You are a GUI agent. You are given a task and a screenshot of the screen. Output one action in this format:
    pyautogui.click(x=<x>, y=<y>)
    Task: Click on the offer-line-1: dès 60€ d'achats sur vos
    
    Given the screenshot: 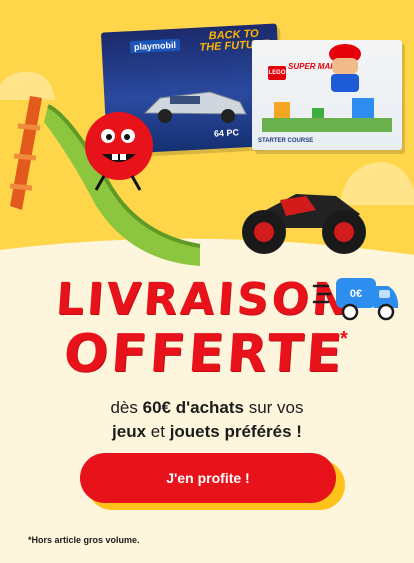 What is the action you would take?
    pyautogui.click(x=207, y=408)
    